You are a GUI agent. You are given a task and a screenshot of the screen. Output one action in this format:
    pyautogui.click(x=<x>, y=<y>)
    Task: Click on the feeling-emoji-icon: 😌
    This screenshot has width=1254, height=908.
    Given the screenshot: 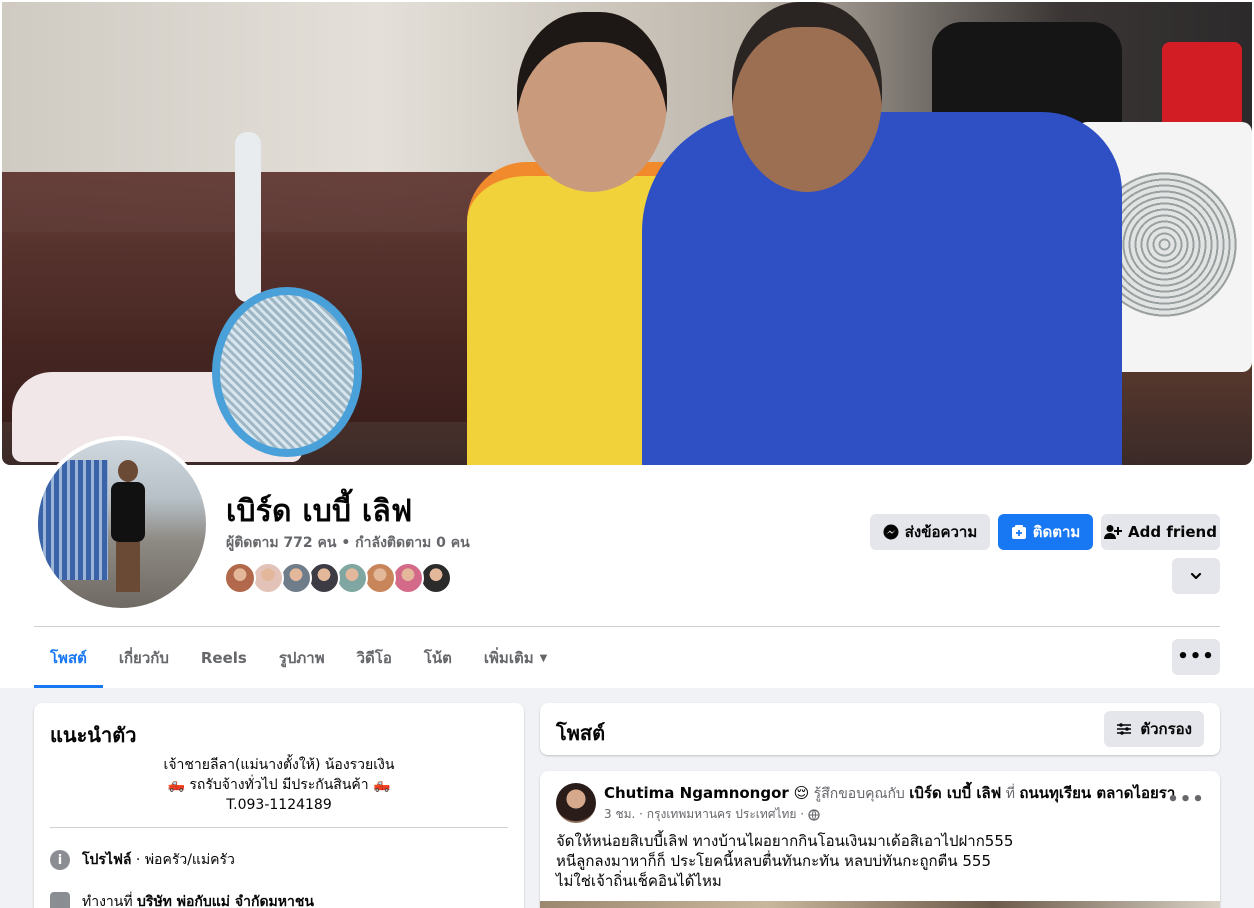 What is the action you would take?
    pyautogui.click(x=801, y=793)
    